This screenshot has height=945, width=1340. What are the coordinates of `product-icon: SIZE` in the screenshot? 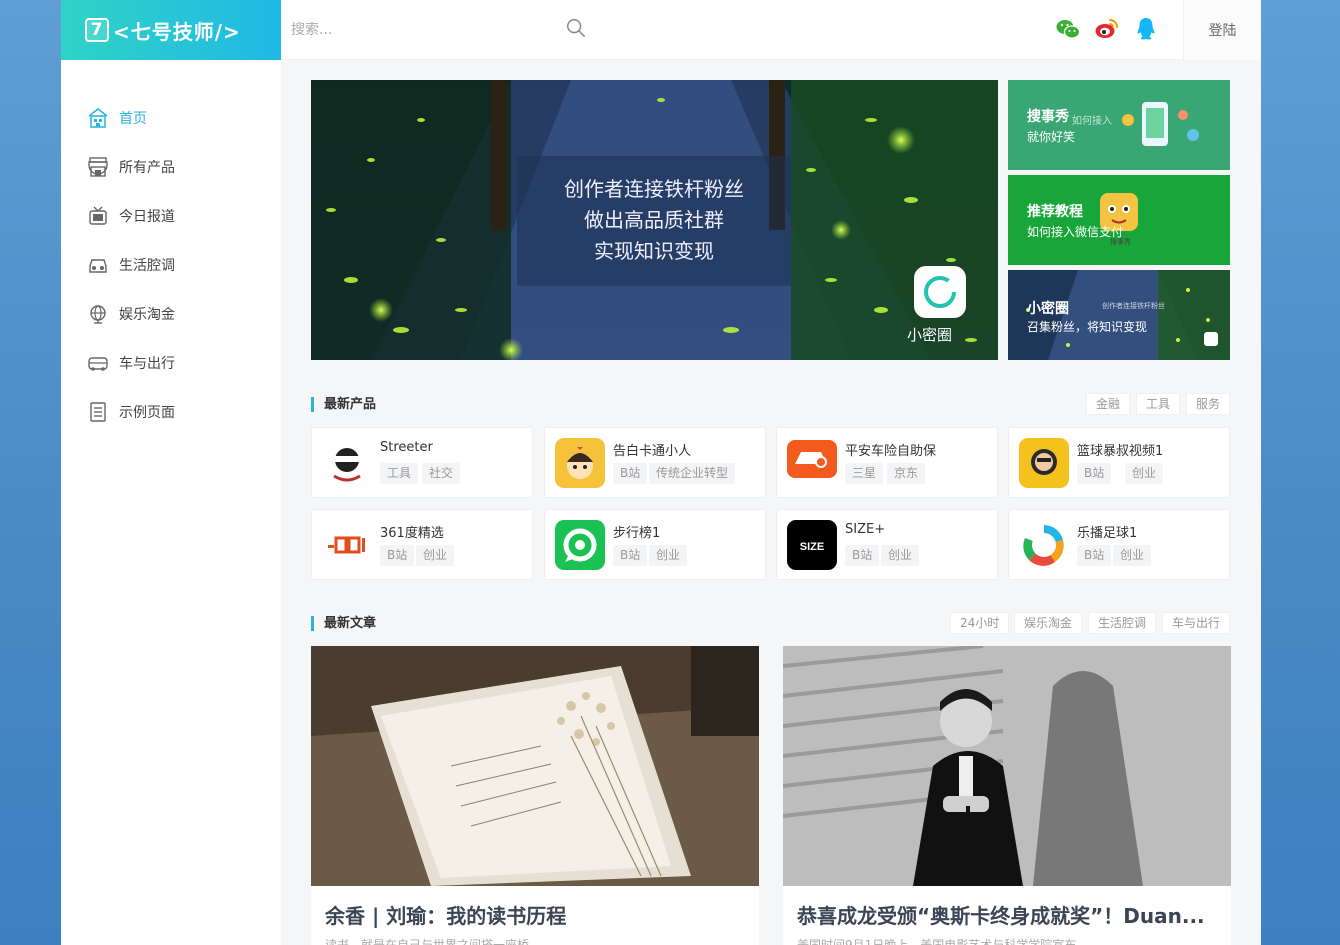 It's located at (812, 545).